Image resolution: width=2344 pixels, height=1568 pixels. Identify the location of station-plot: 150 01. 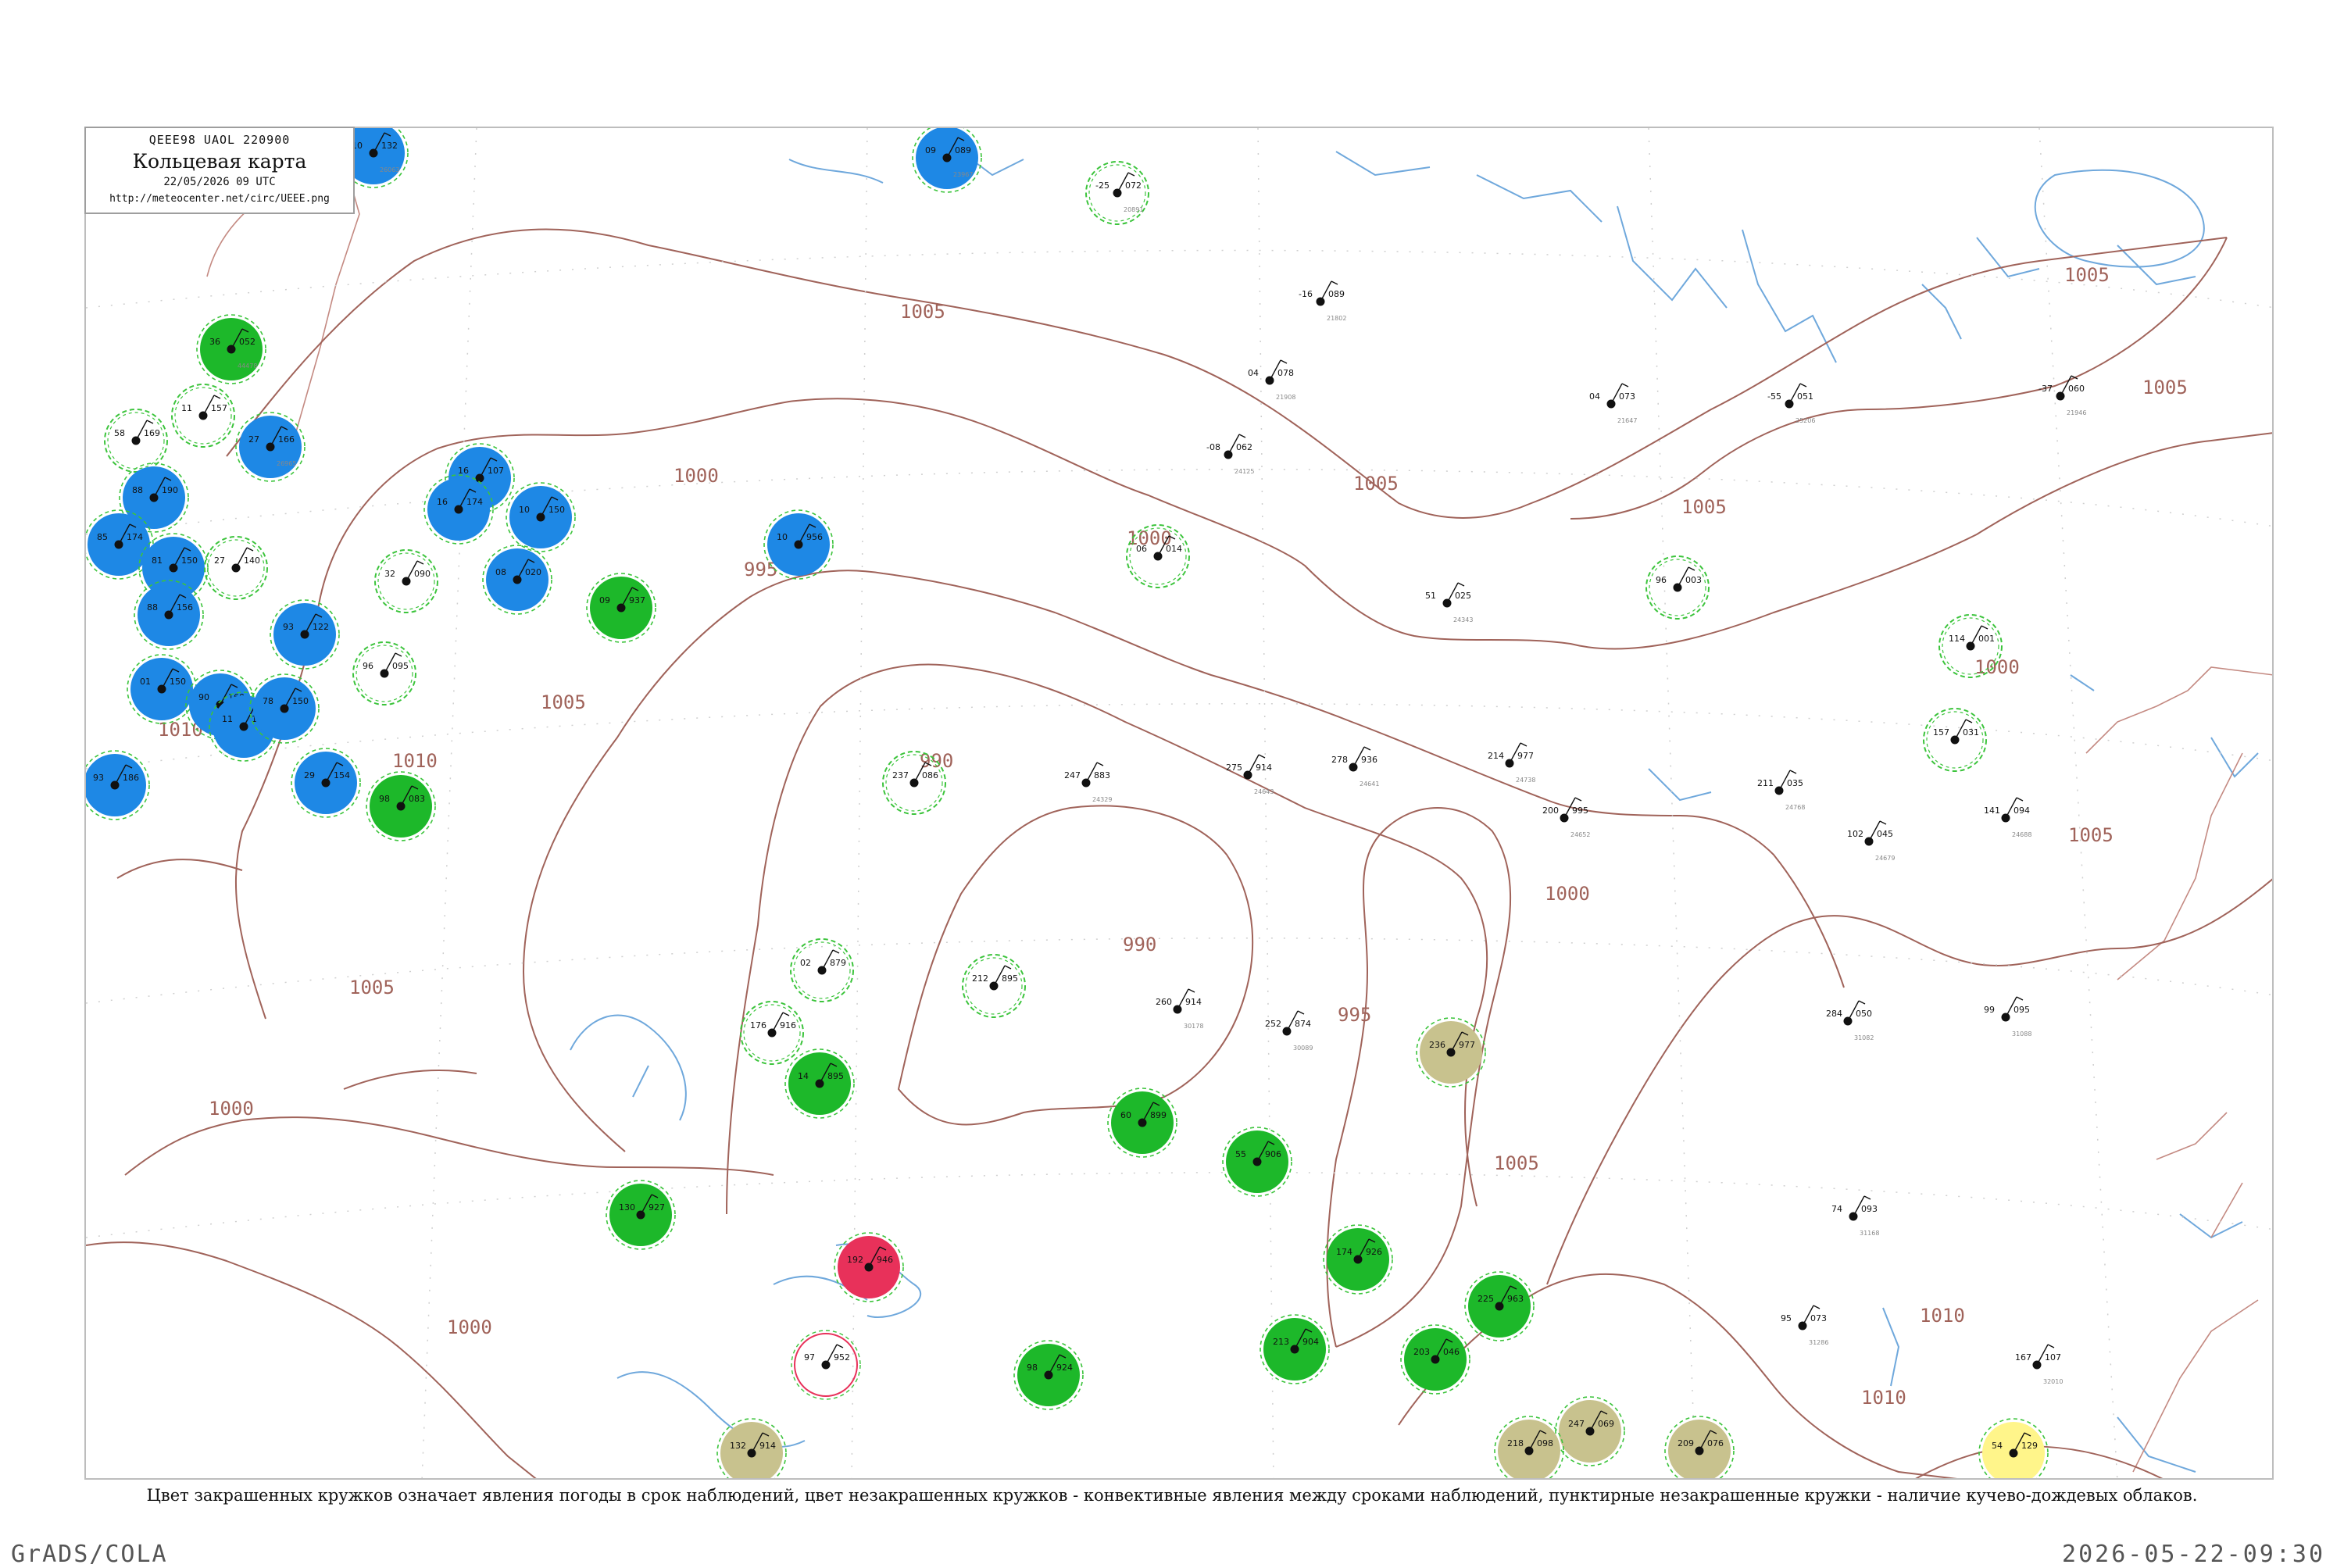
(162, 689).